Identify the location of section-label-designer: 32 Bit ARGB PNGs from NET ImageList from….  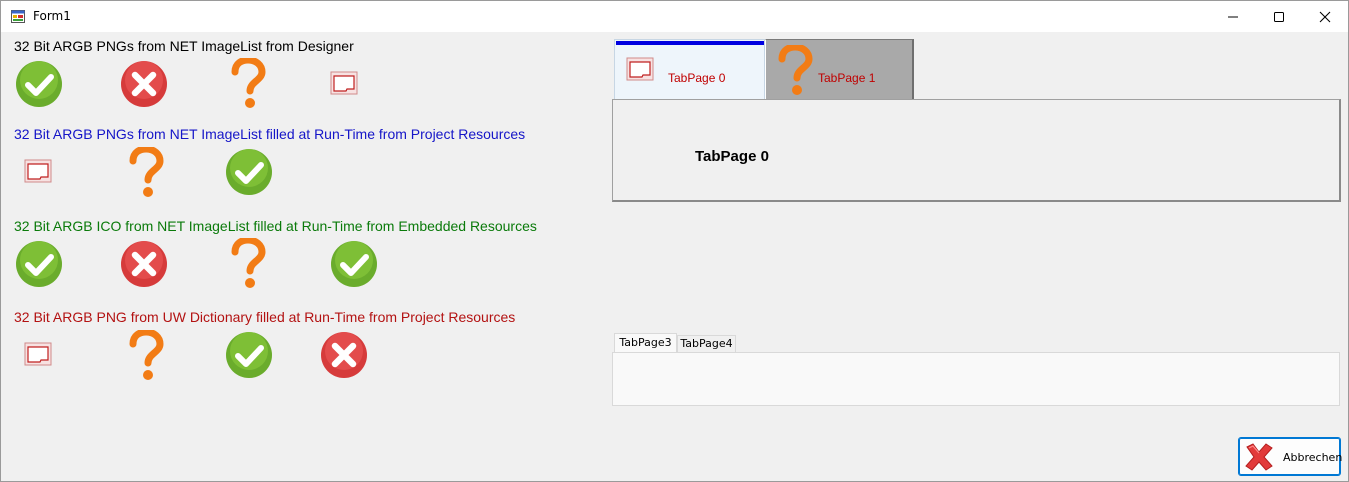
(184, 46).